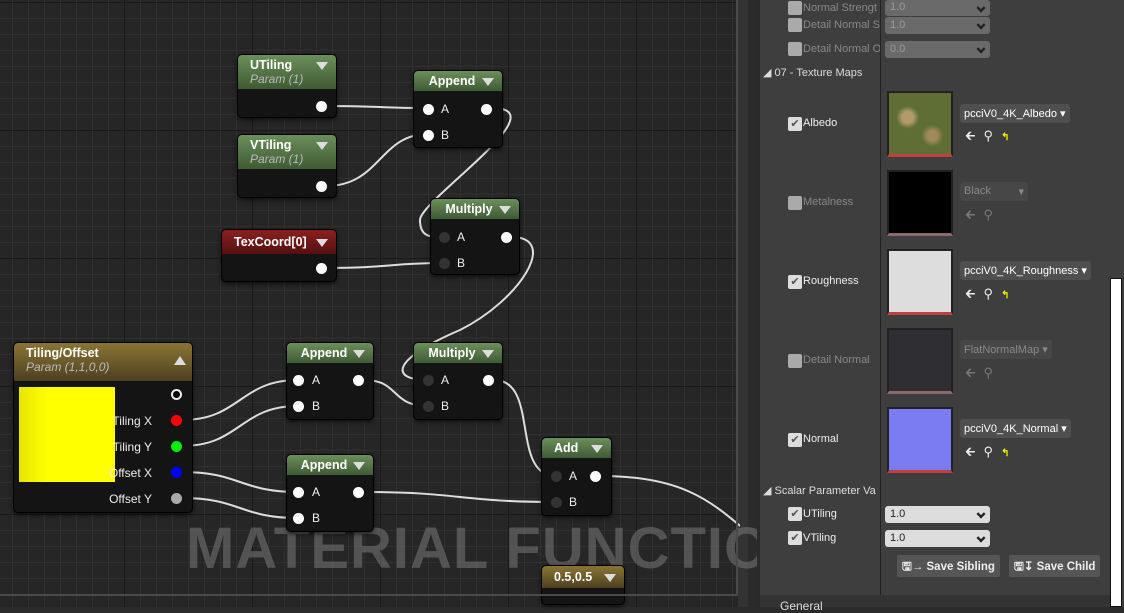 This screenshot has height=613, width=1124. Describe the element at coordinates (795, 361) in the screenshot. I see `detail-normal-checkbox` at that location.